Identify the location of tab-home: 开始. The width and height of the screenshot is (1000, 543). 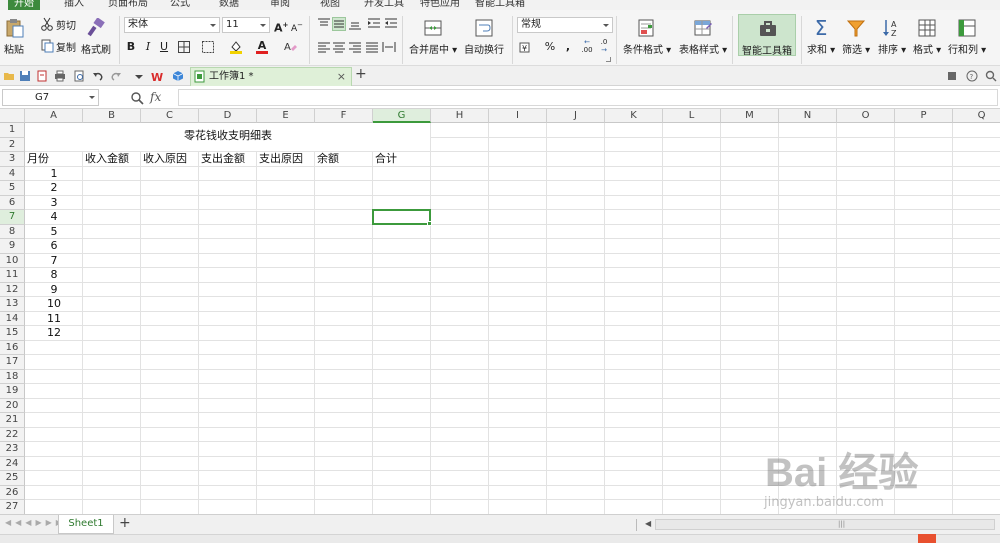
(24, 5).